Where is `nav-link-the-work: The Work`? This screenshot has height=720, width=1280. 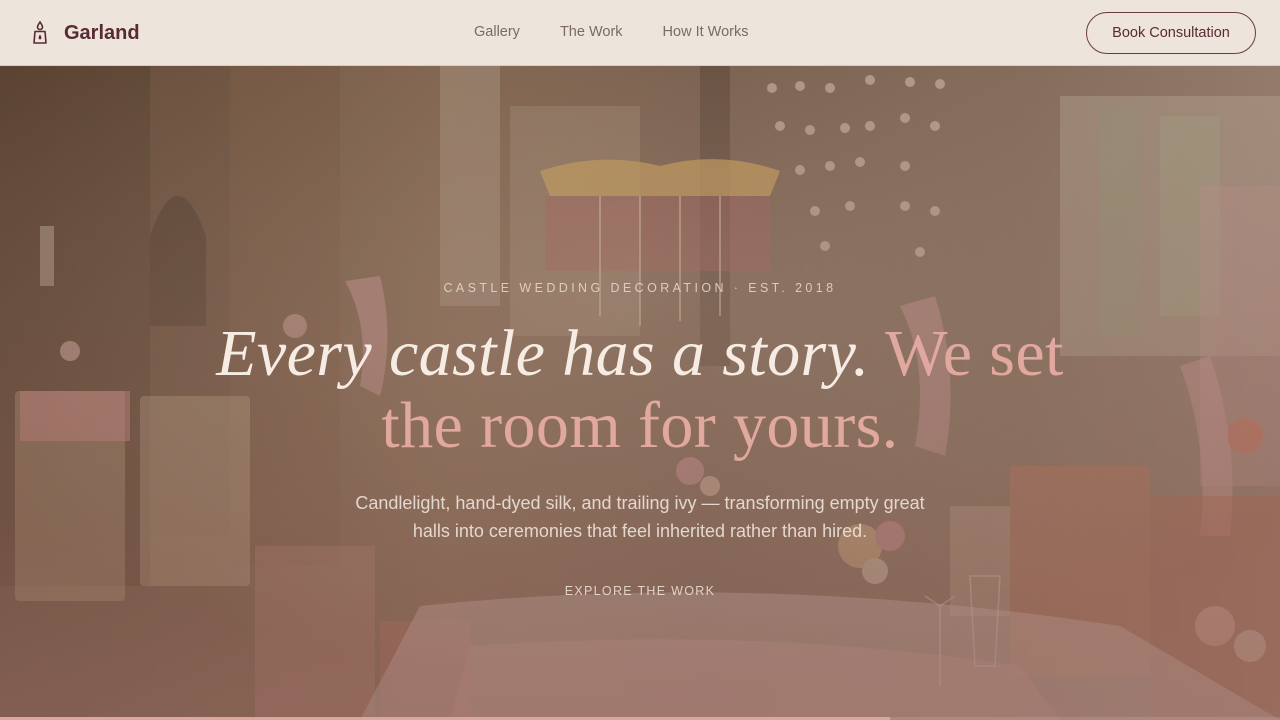
nav-link-the-work: The Work is located at coordinates (591, 32).